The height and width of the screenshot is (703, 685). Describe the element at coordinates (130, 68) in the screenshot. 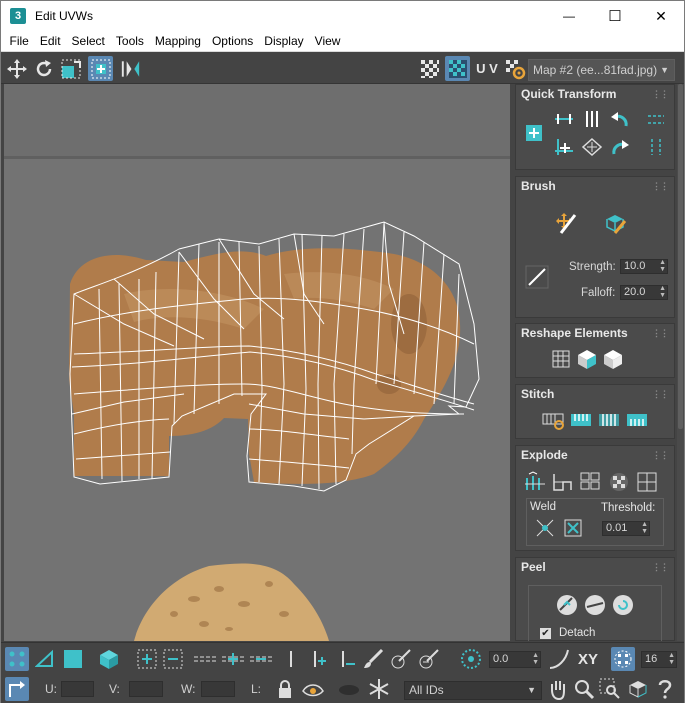

I see `mirror-button` at that location.